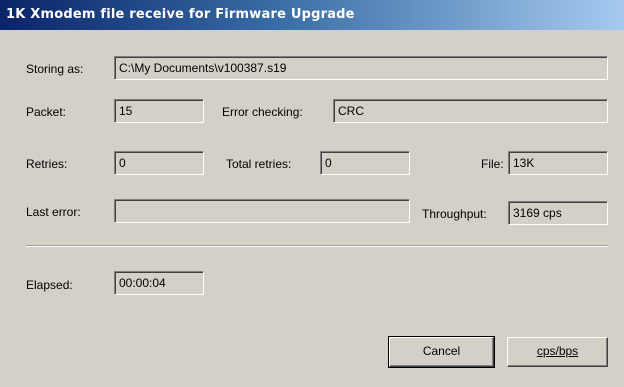 The image size is (624, 387). I want to click on file-label: File:, so click(492, 164).